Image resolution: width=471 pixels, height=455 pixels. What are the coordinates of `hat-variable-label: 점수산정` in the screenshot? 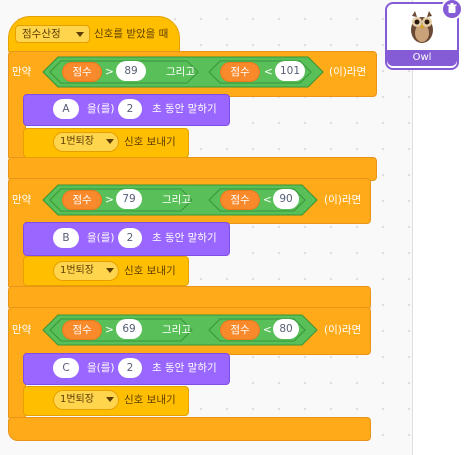 It's located at (41, 34).